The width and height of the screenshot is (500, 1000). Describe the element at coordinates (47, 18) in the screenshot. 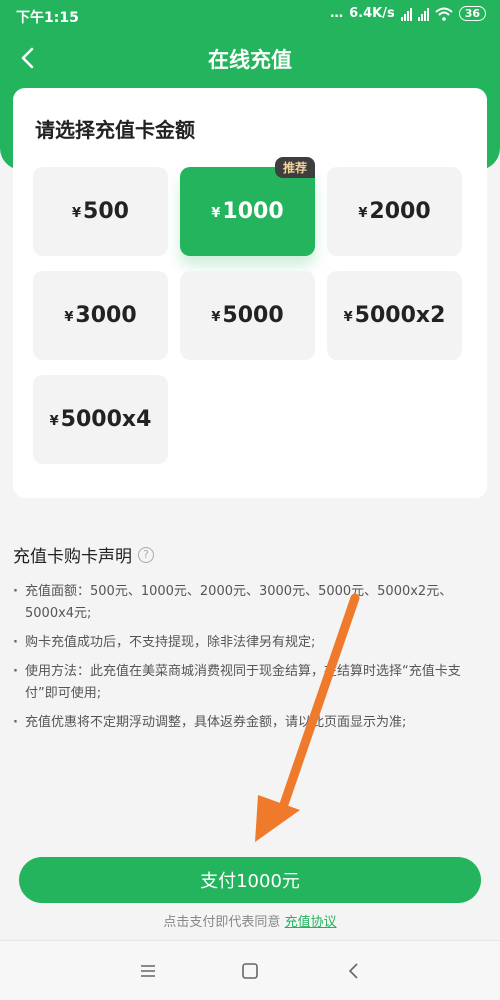

I see `status-time: 下午1:15` at that location.